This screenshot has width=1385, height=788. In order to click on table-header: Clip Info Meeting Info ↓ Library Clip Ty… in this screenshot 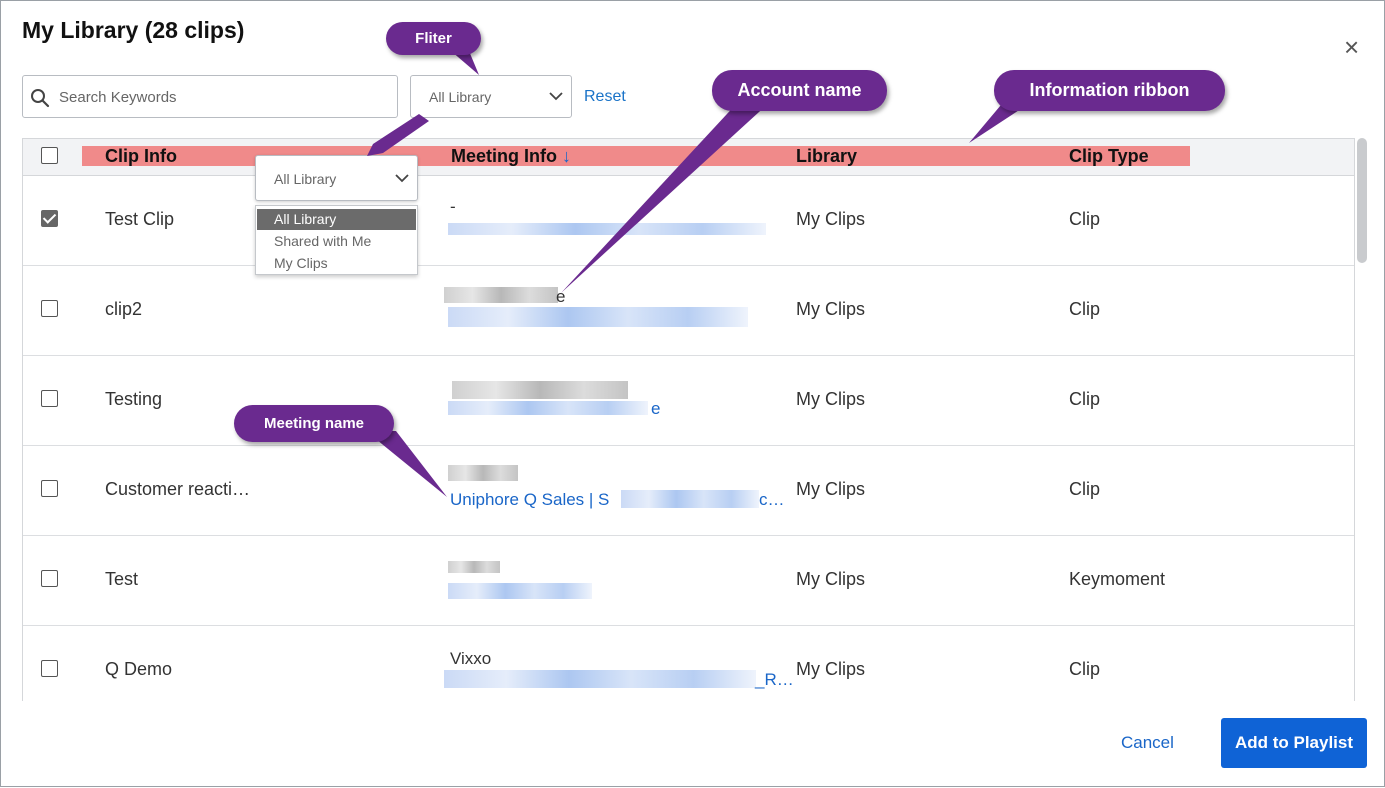, I will do `click(688, 157)`.